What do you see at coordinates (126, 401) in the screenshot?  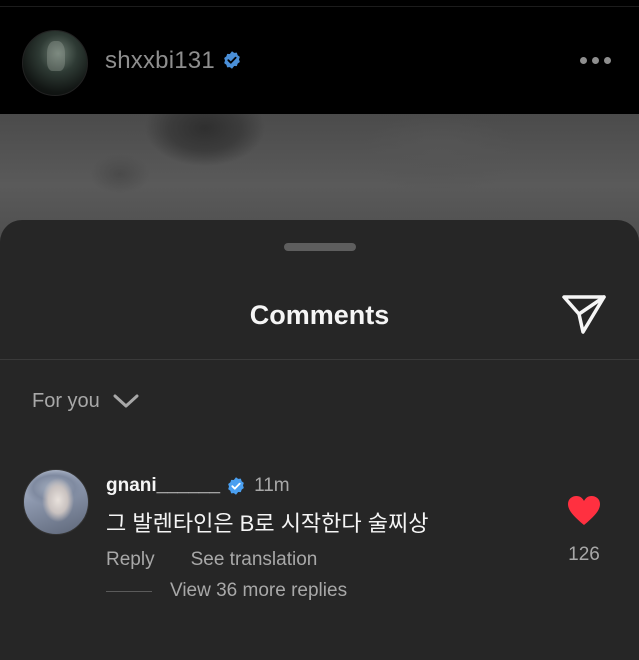 I see `chevron-down-icon` at bounding box center [126, 401].